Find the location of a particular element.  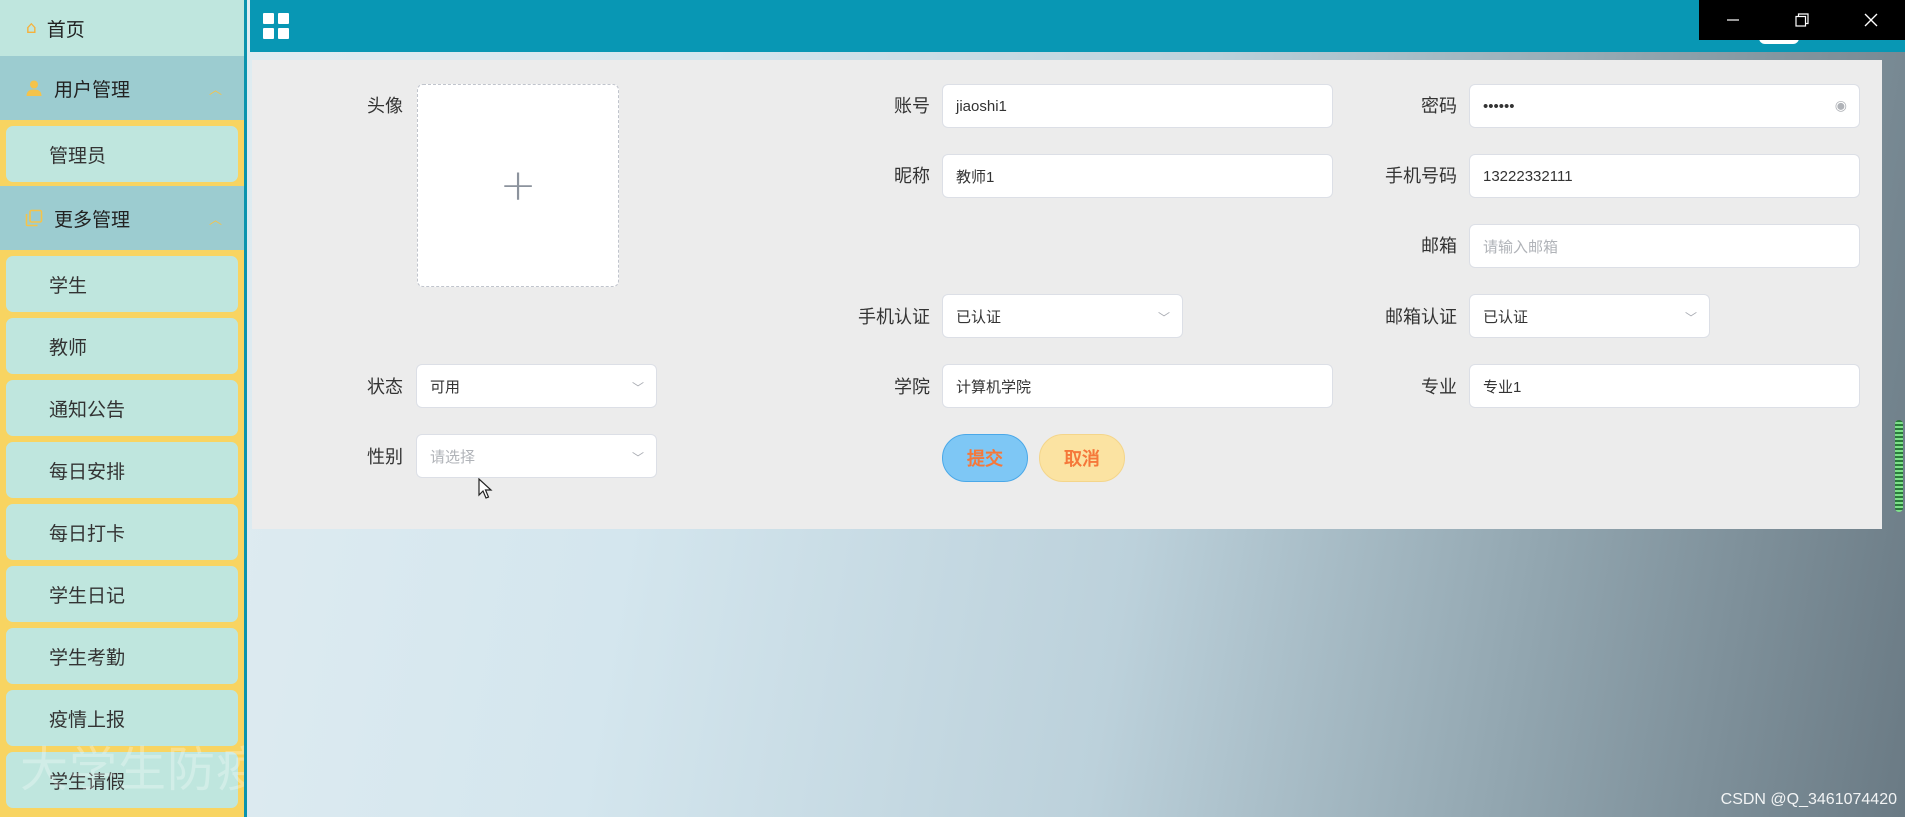

sidebar-item-label: 教师 is located at coordinates (68, 347).